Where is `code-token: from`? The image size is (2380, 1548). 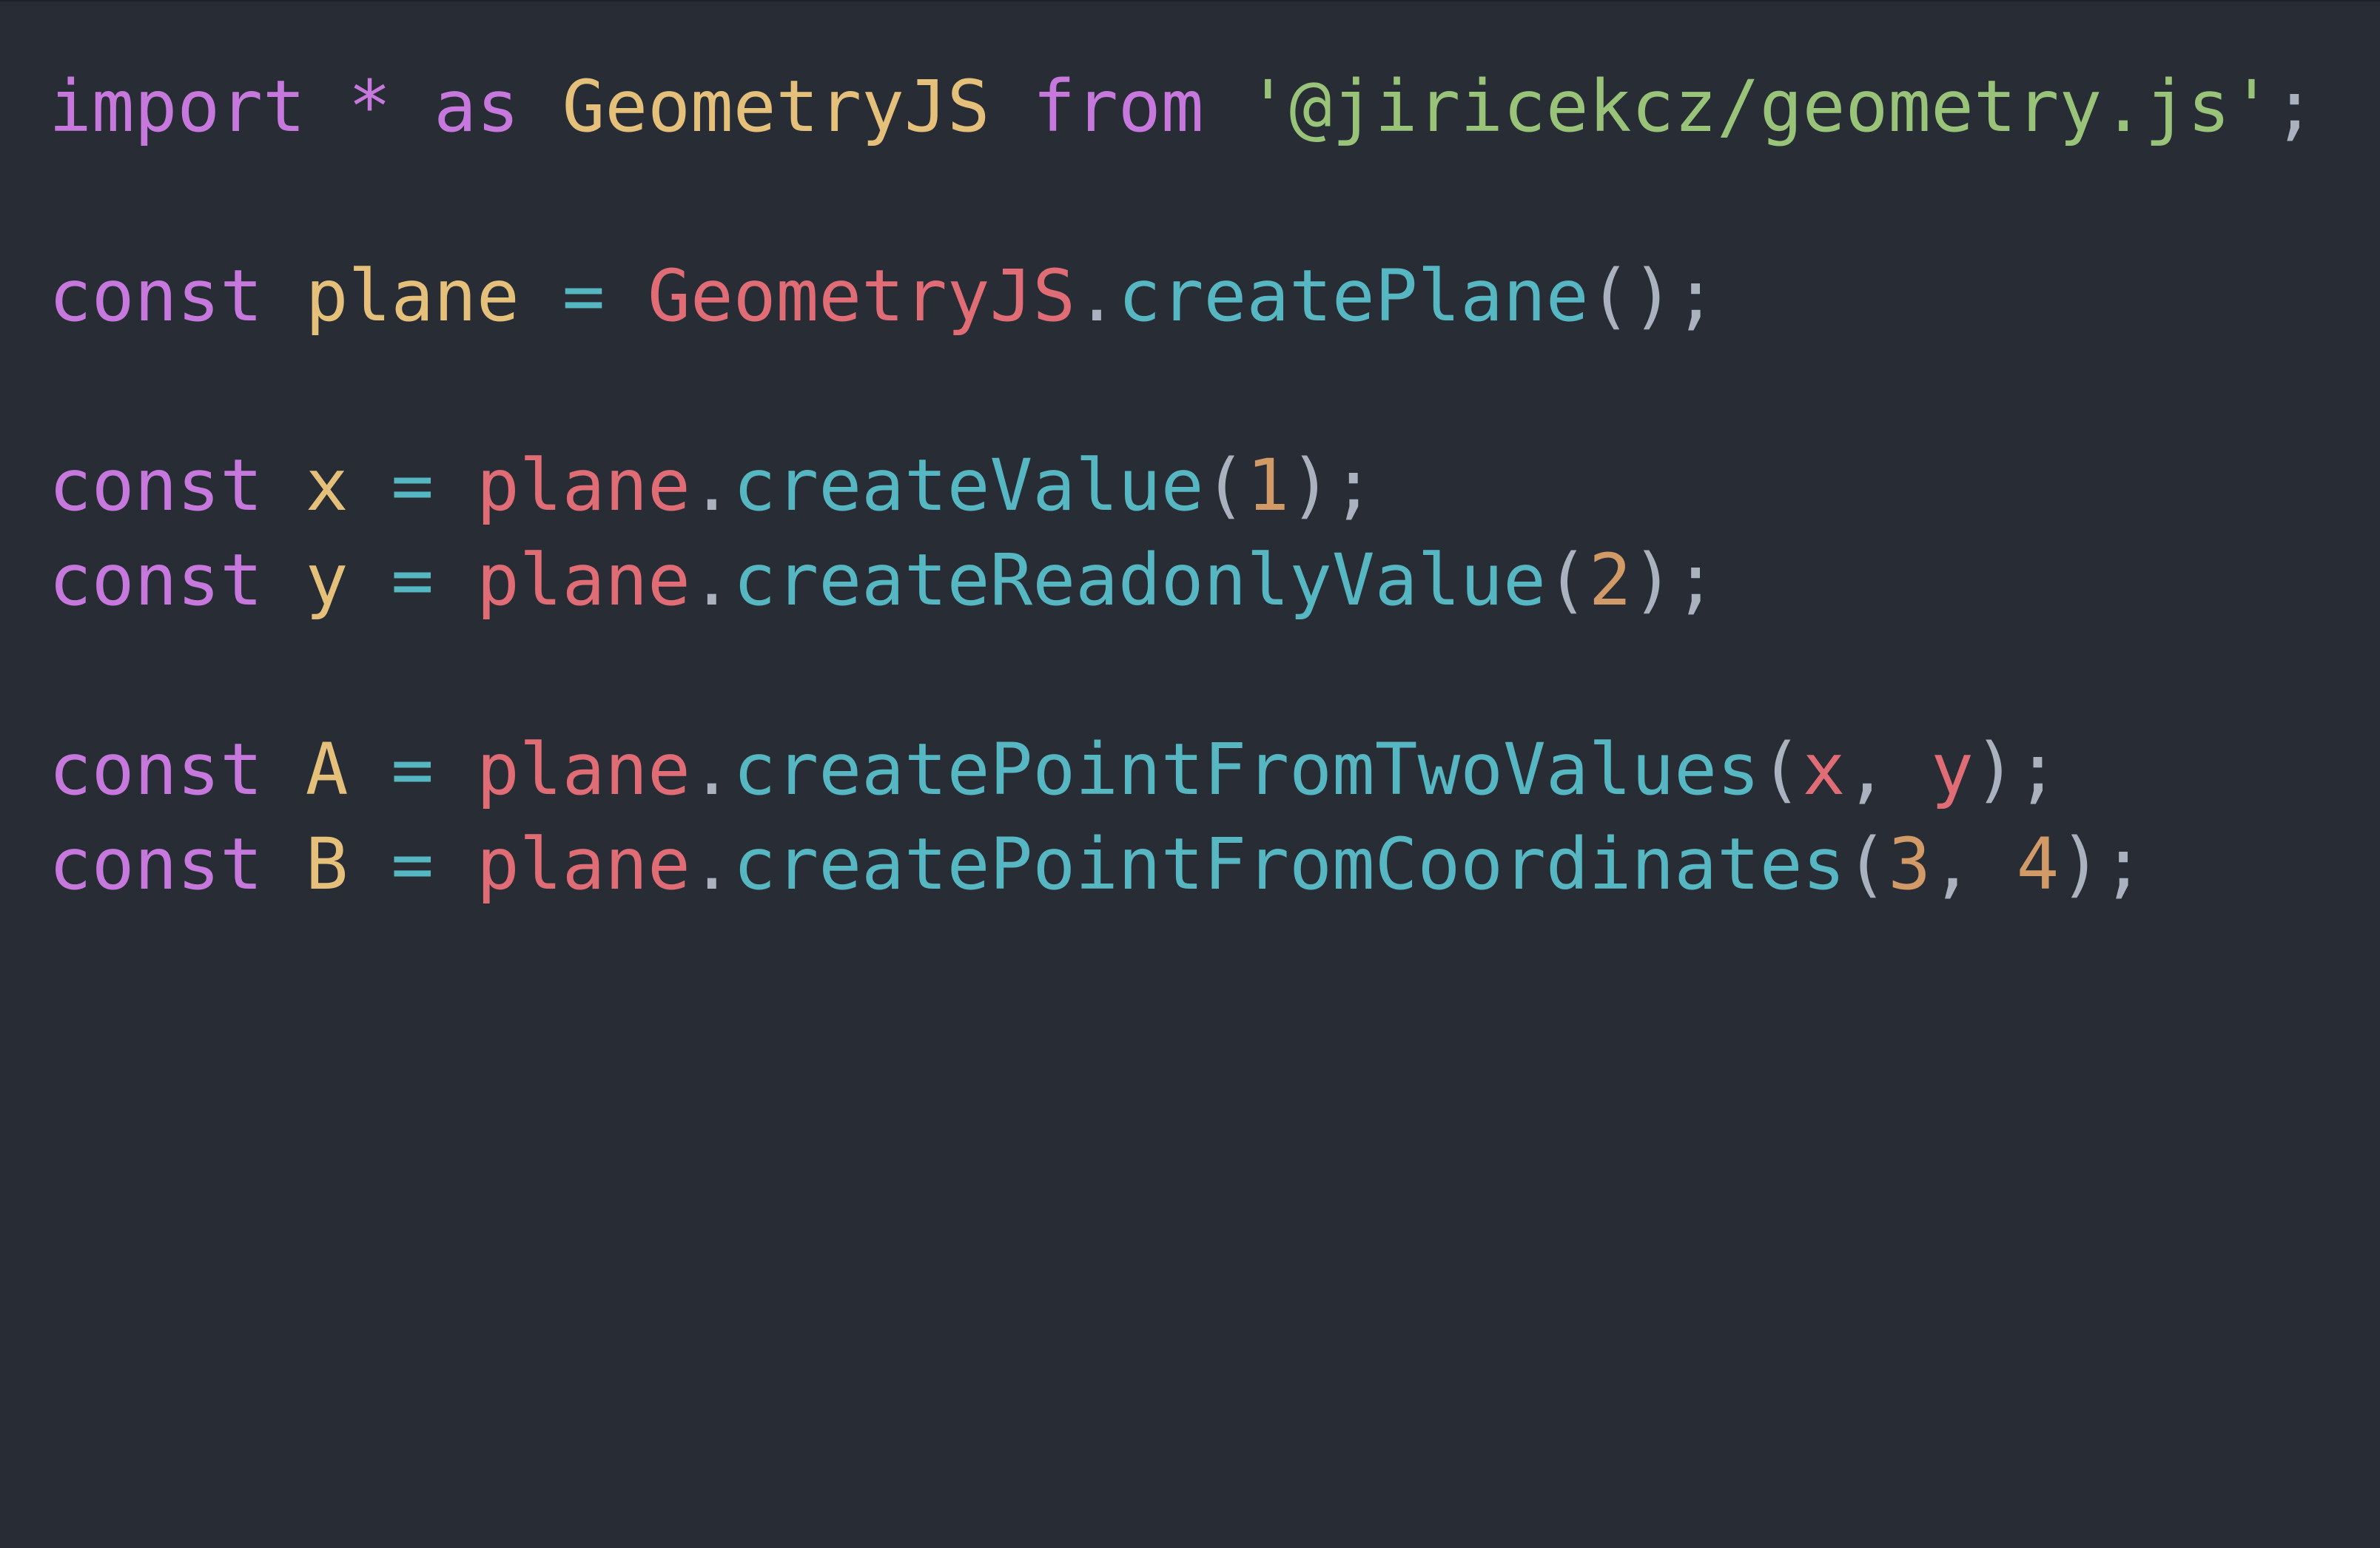
code-token: from is located at coordinates (1118, 107).